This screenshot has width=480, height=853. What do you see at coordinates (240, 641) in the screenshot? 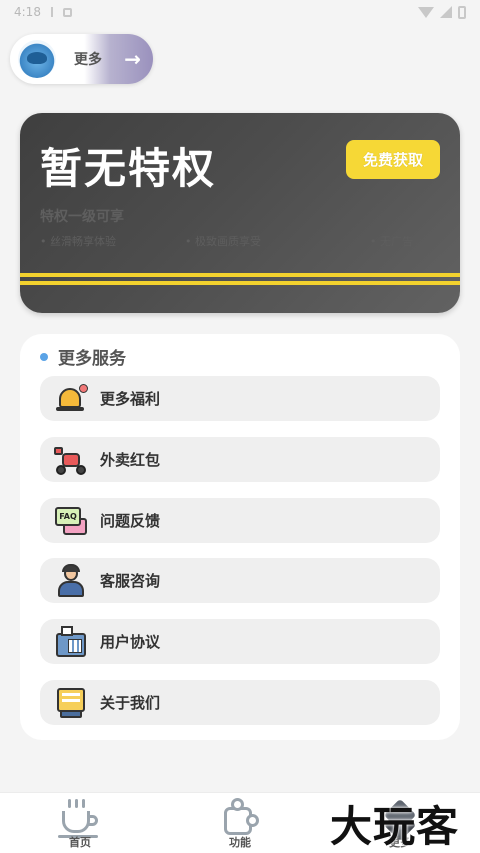
I see `service-item-user-agreement: 用户协议` at bounding box center [240, 641].